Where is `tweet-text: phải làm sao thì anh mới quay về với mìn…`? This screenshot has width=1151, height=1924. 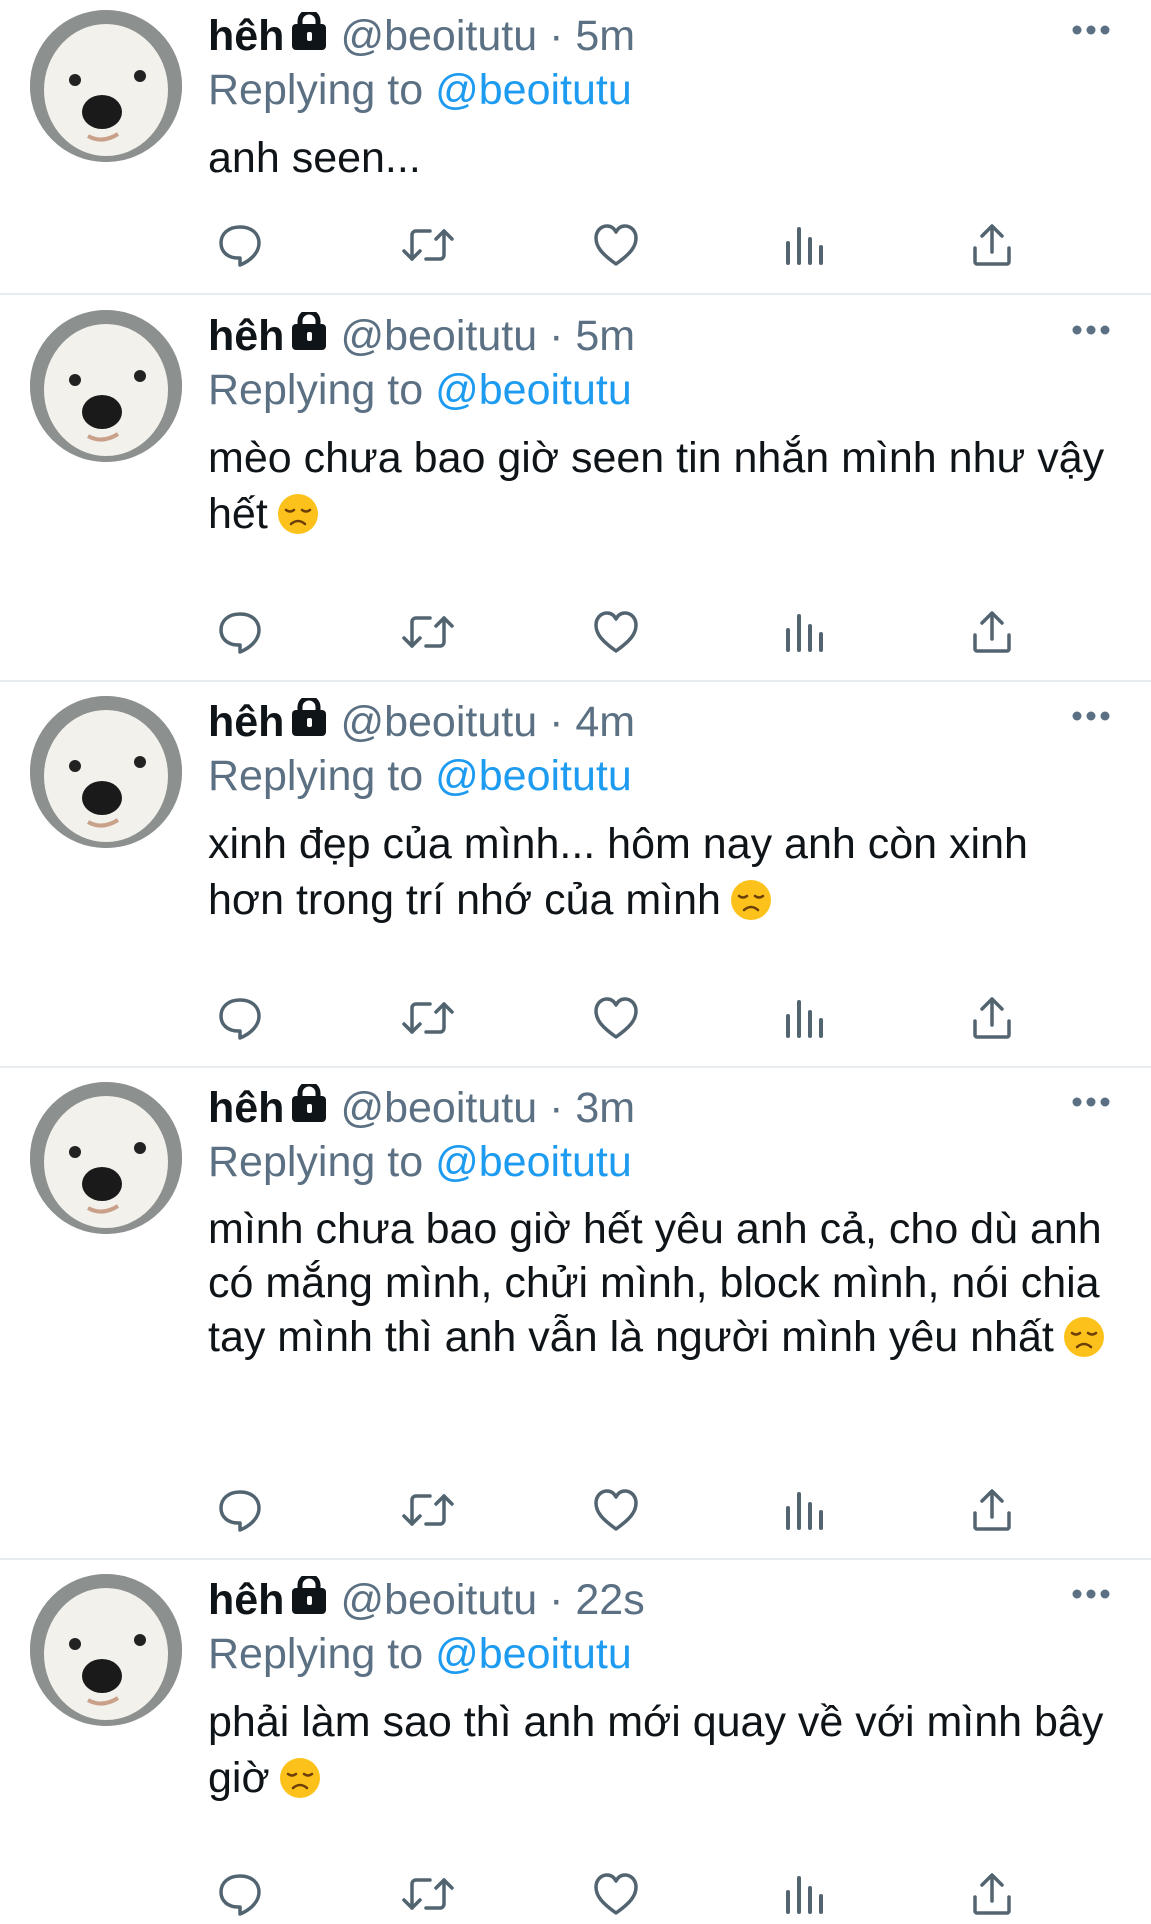 tweet-text: phải làm sao thì anh mới quay về với mìn… is located at coordinates (658, 1750).